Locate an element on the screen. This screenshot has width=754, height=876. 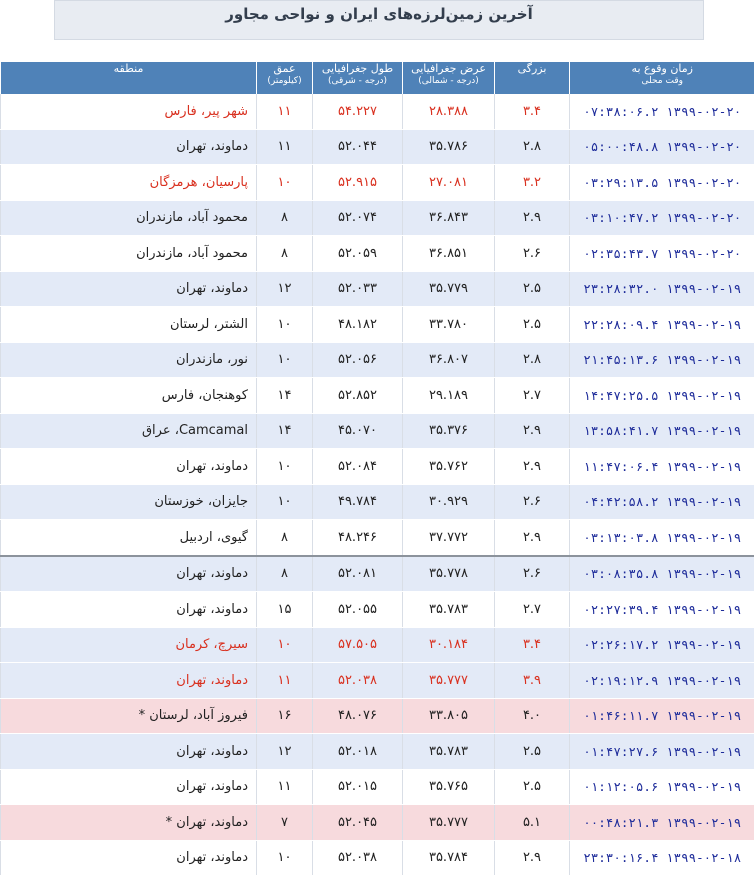
longitude-cell: ۵۲.۹۱۵ is located at coordinates (358, 183).